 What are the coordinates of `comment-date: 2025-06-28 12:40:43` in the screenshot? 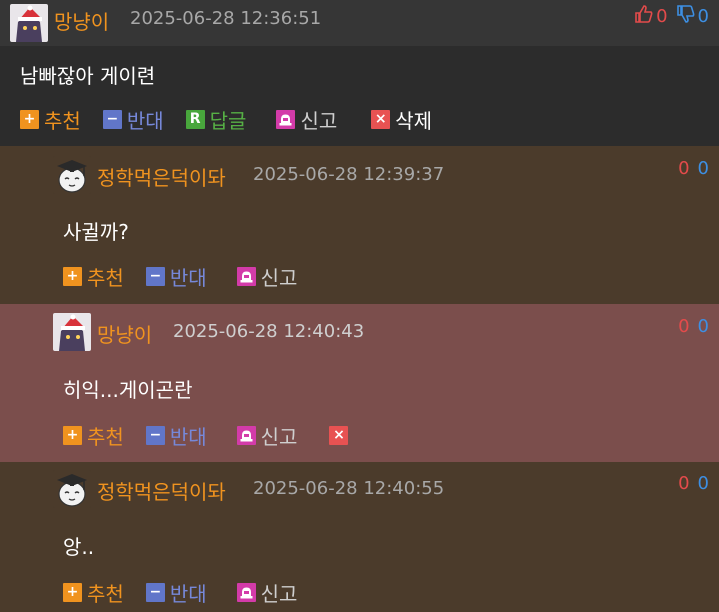 It's located at (269, 331).